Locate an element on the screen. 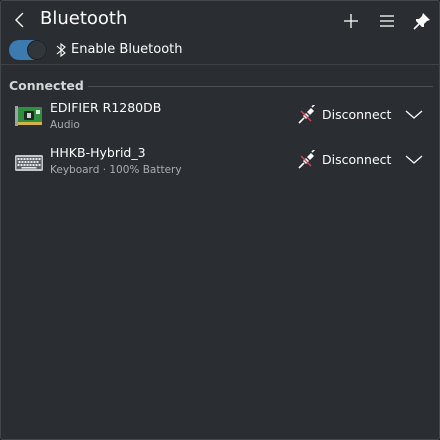  audio-card-icon is located at coordinates (28, 116).